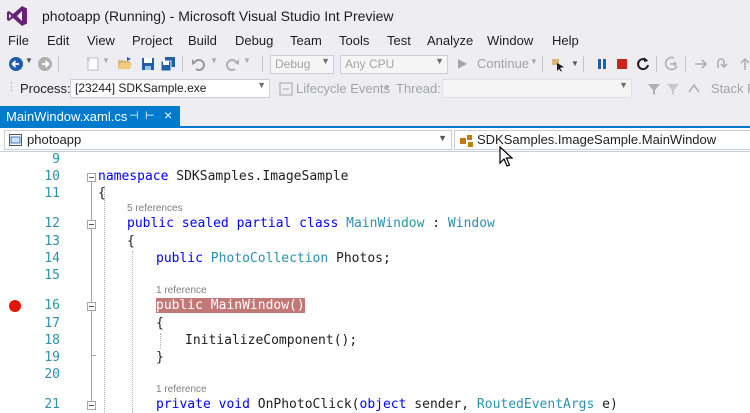 This screenshot has height=413, width=750. Describe the element at coordinates (52, 241) in the screenshot. I see `line-number: 13` at that location.